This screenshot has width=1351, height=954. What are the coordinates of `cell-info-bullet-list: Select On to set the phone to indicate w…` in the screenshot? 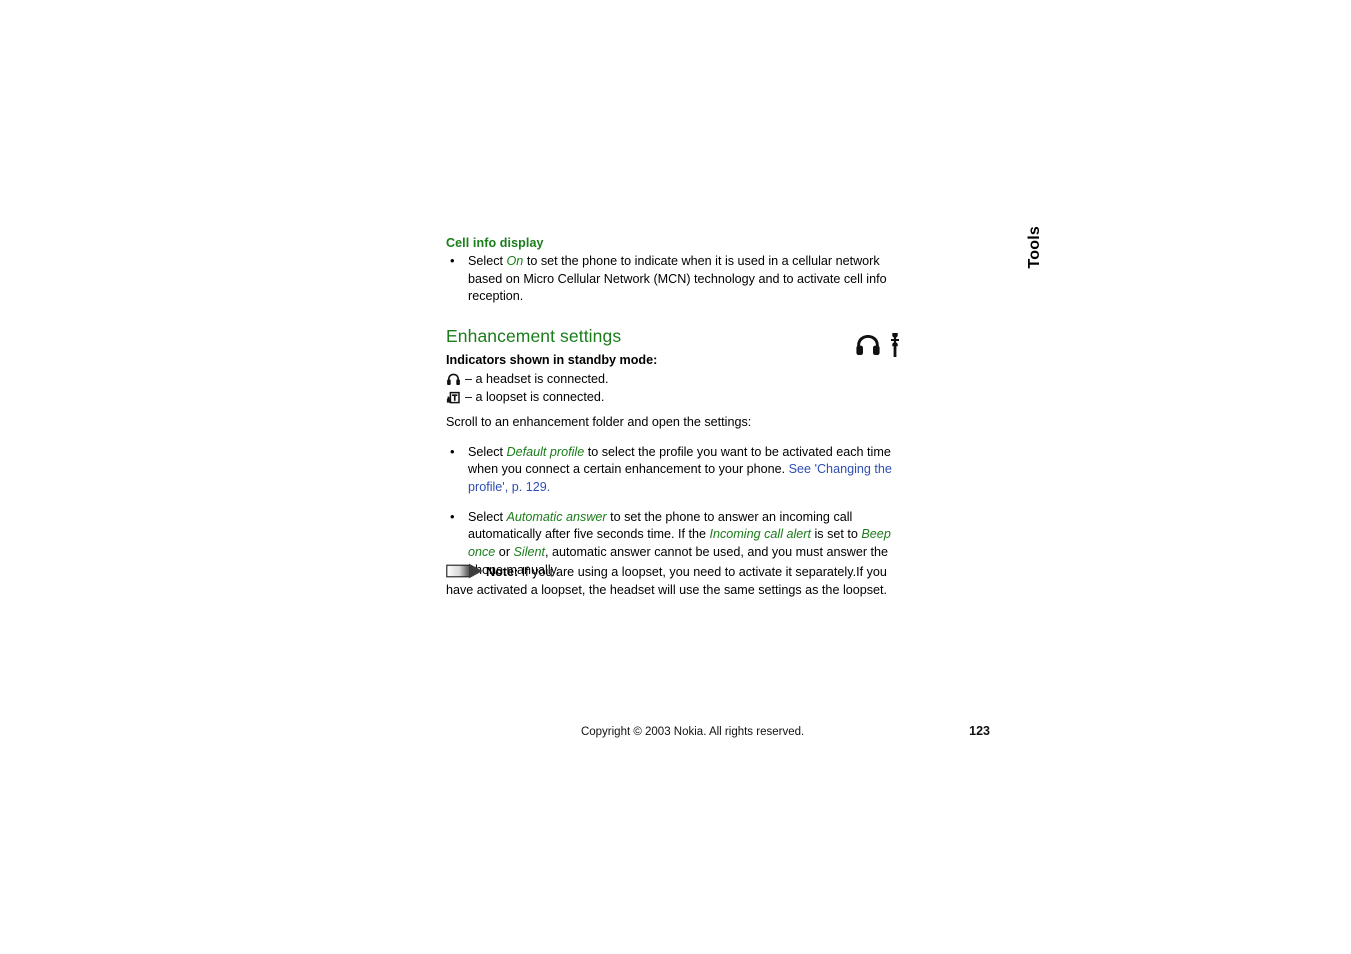 It's located at (672, 279).